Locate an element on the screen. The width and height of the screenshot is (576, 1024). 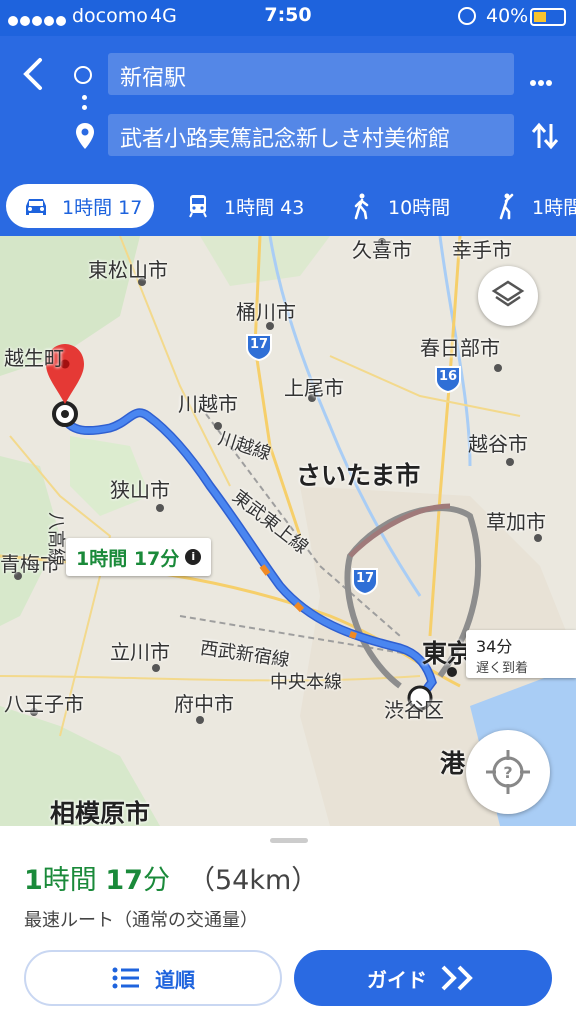
crosshair-icon: ? is located at coordinates (508, 772).